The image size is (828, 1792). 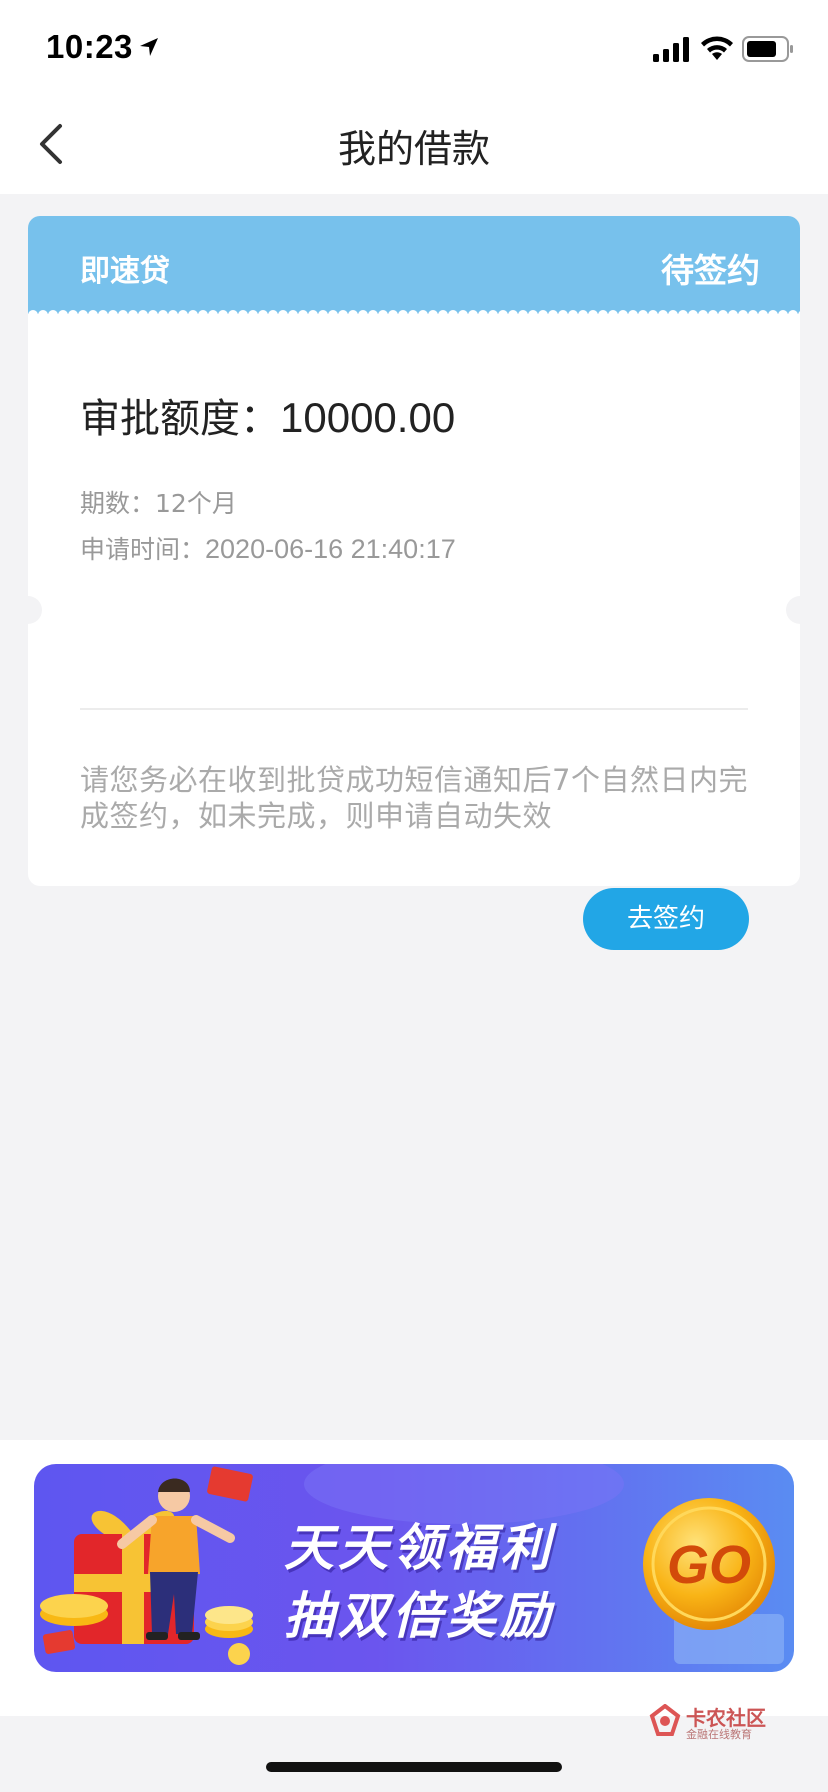 I want to click on location-arrow-icon, so click(x=149, y=47).